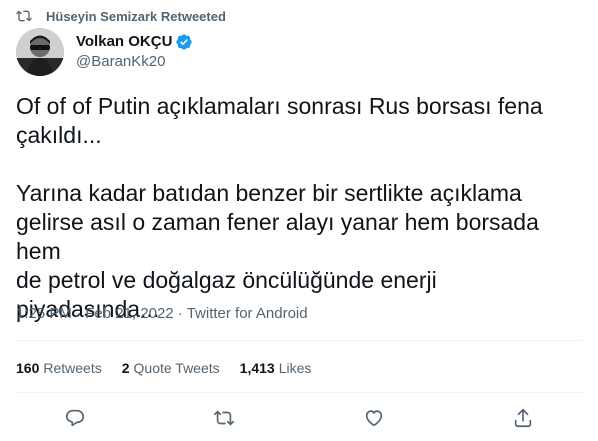 This screenshot has width=598, height=441. I want to click on likes-stat: 1,413 Likes, so click(276, 368).